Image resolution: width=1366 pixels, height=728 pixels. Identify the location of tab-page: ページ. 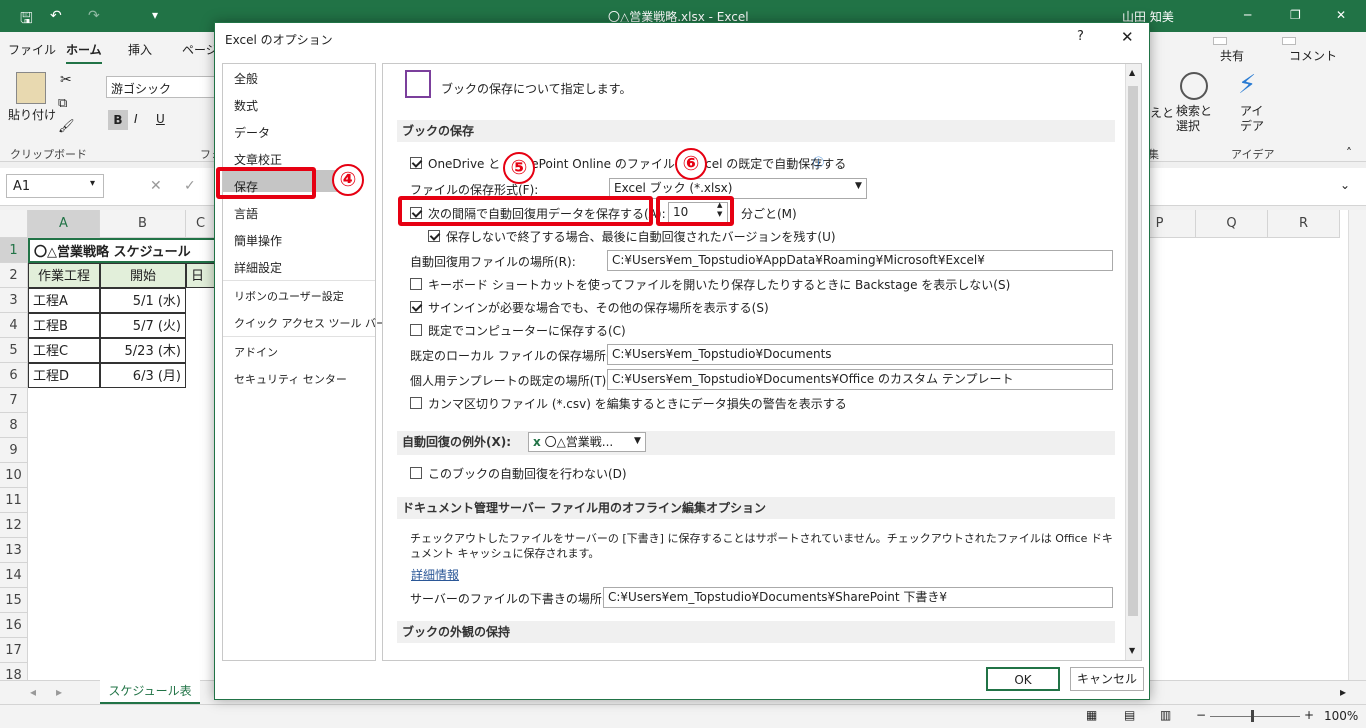
(200, 49).